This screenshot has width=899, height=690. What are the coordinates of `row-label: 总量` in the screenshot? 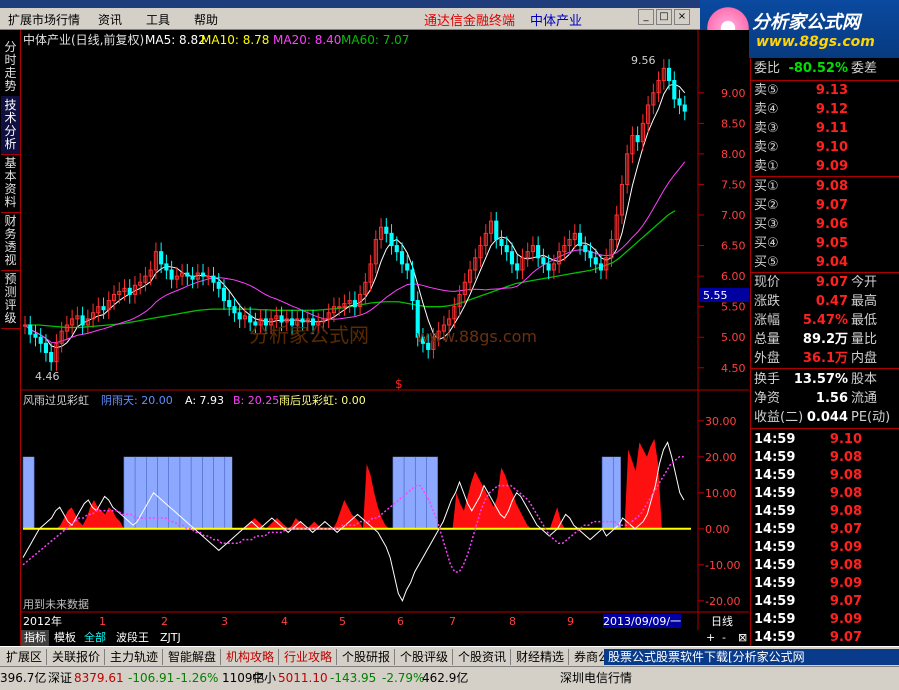 It's located at (767, 339).